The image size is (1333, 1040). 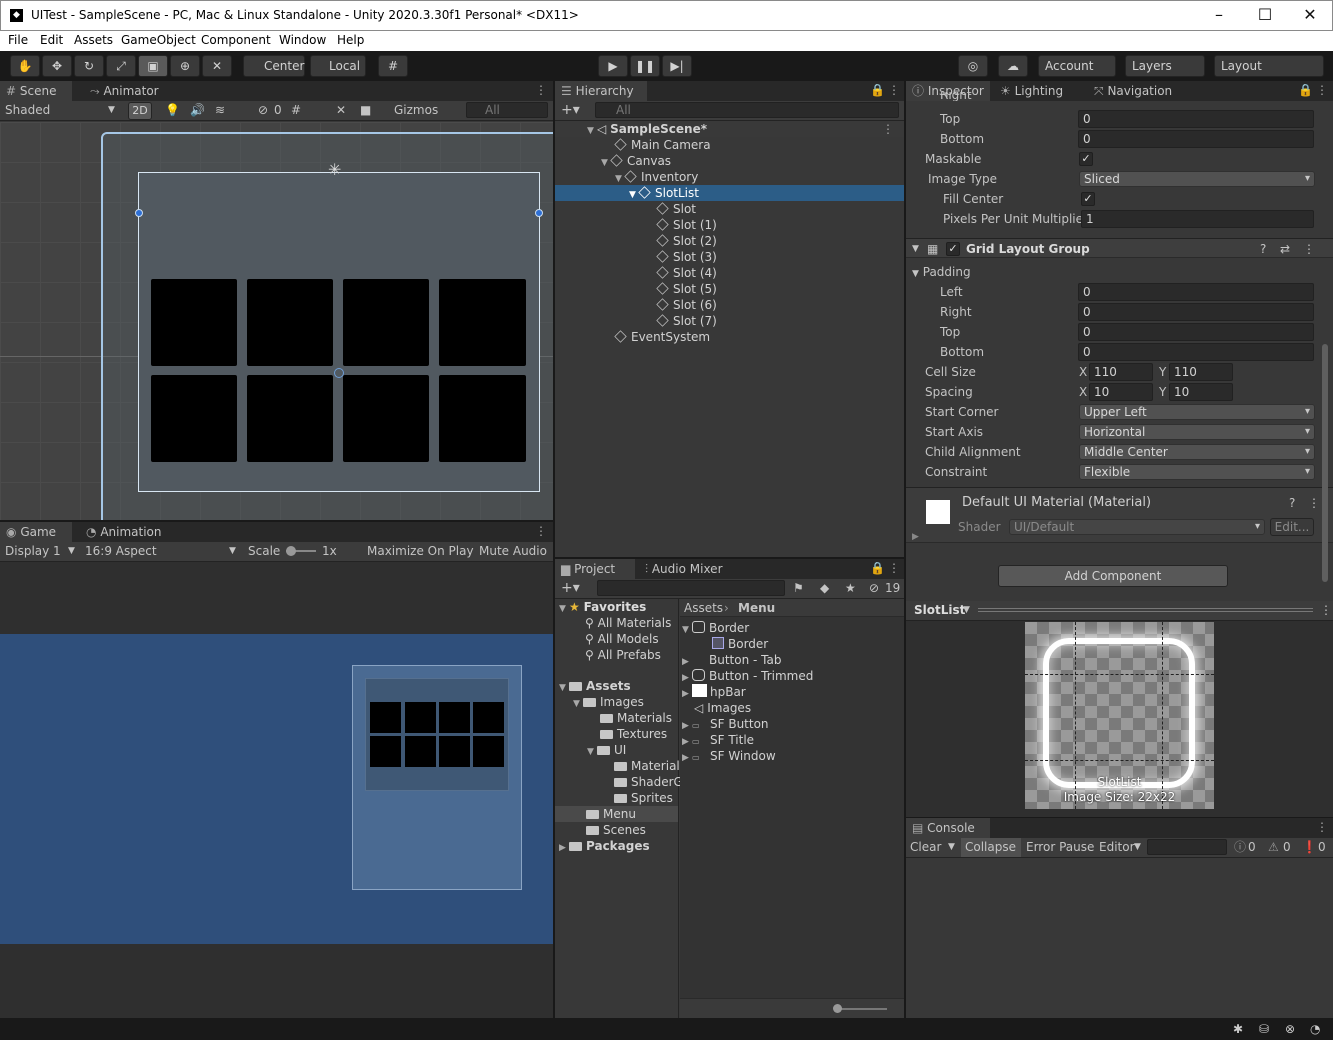 I want to click on layout-dropdown: Layout, so click(x=1269, y=66).